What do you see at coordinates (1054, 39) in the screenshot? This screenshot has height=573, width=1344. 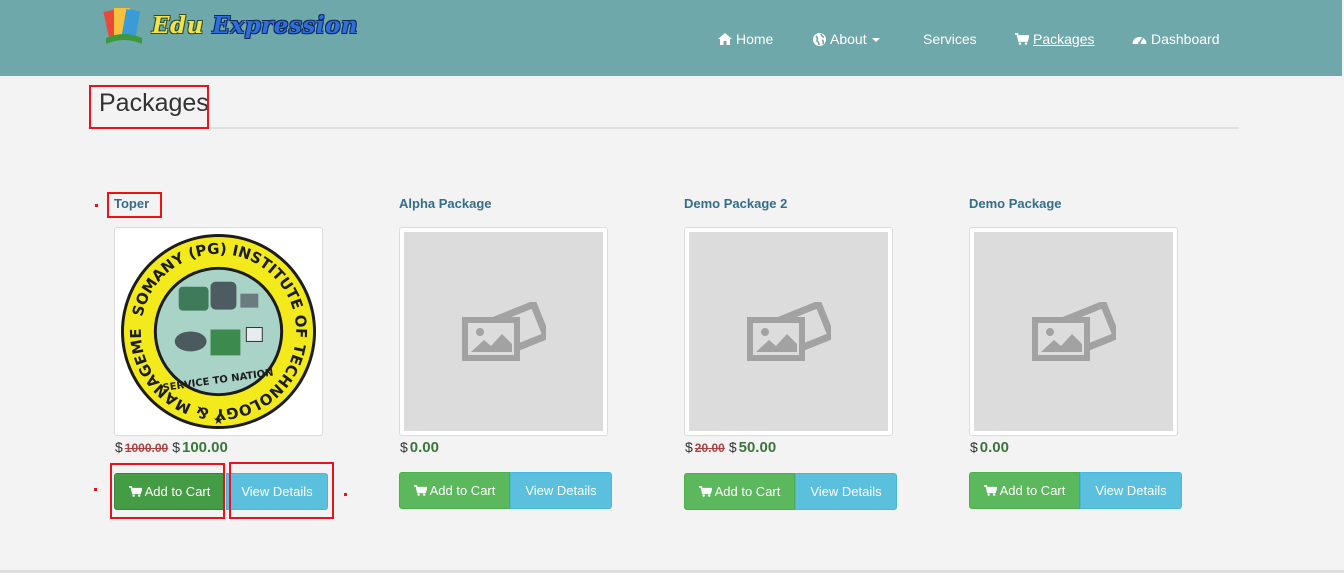 I see `nav-packages: Packages` at bounding box center [1054, 39].